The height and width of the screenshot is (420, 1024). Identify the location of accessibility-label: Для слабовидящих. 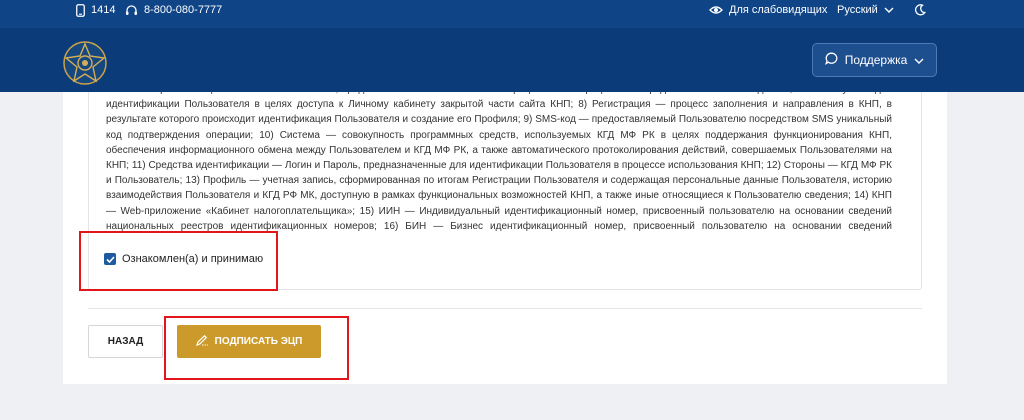
(778, 10).